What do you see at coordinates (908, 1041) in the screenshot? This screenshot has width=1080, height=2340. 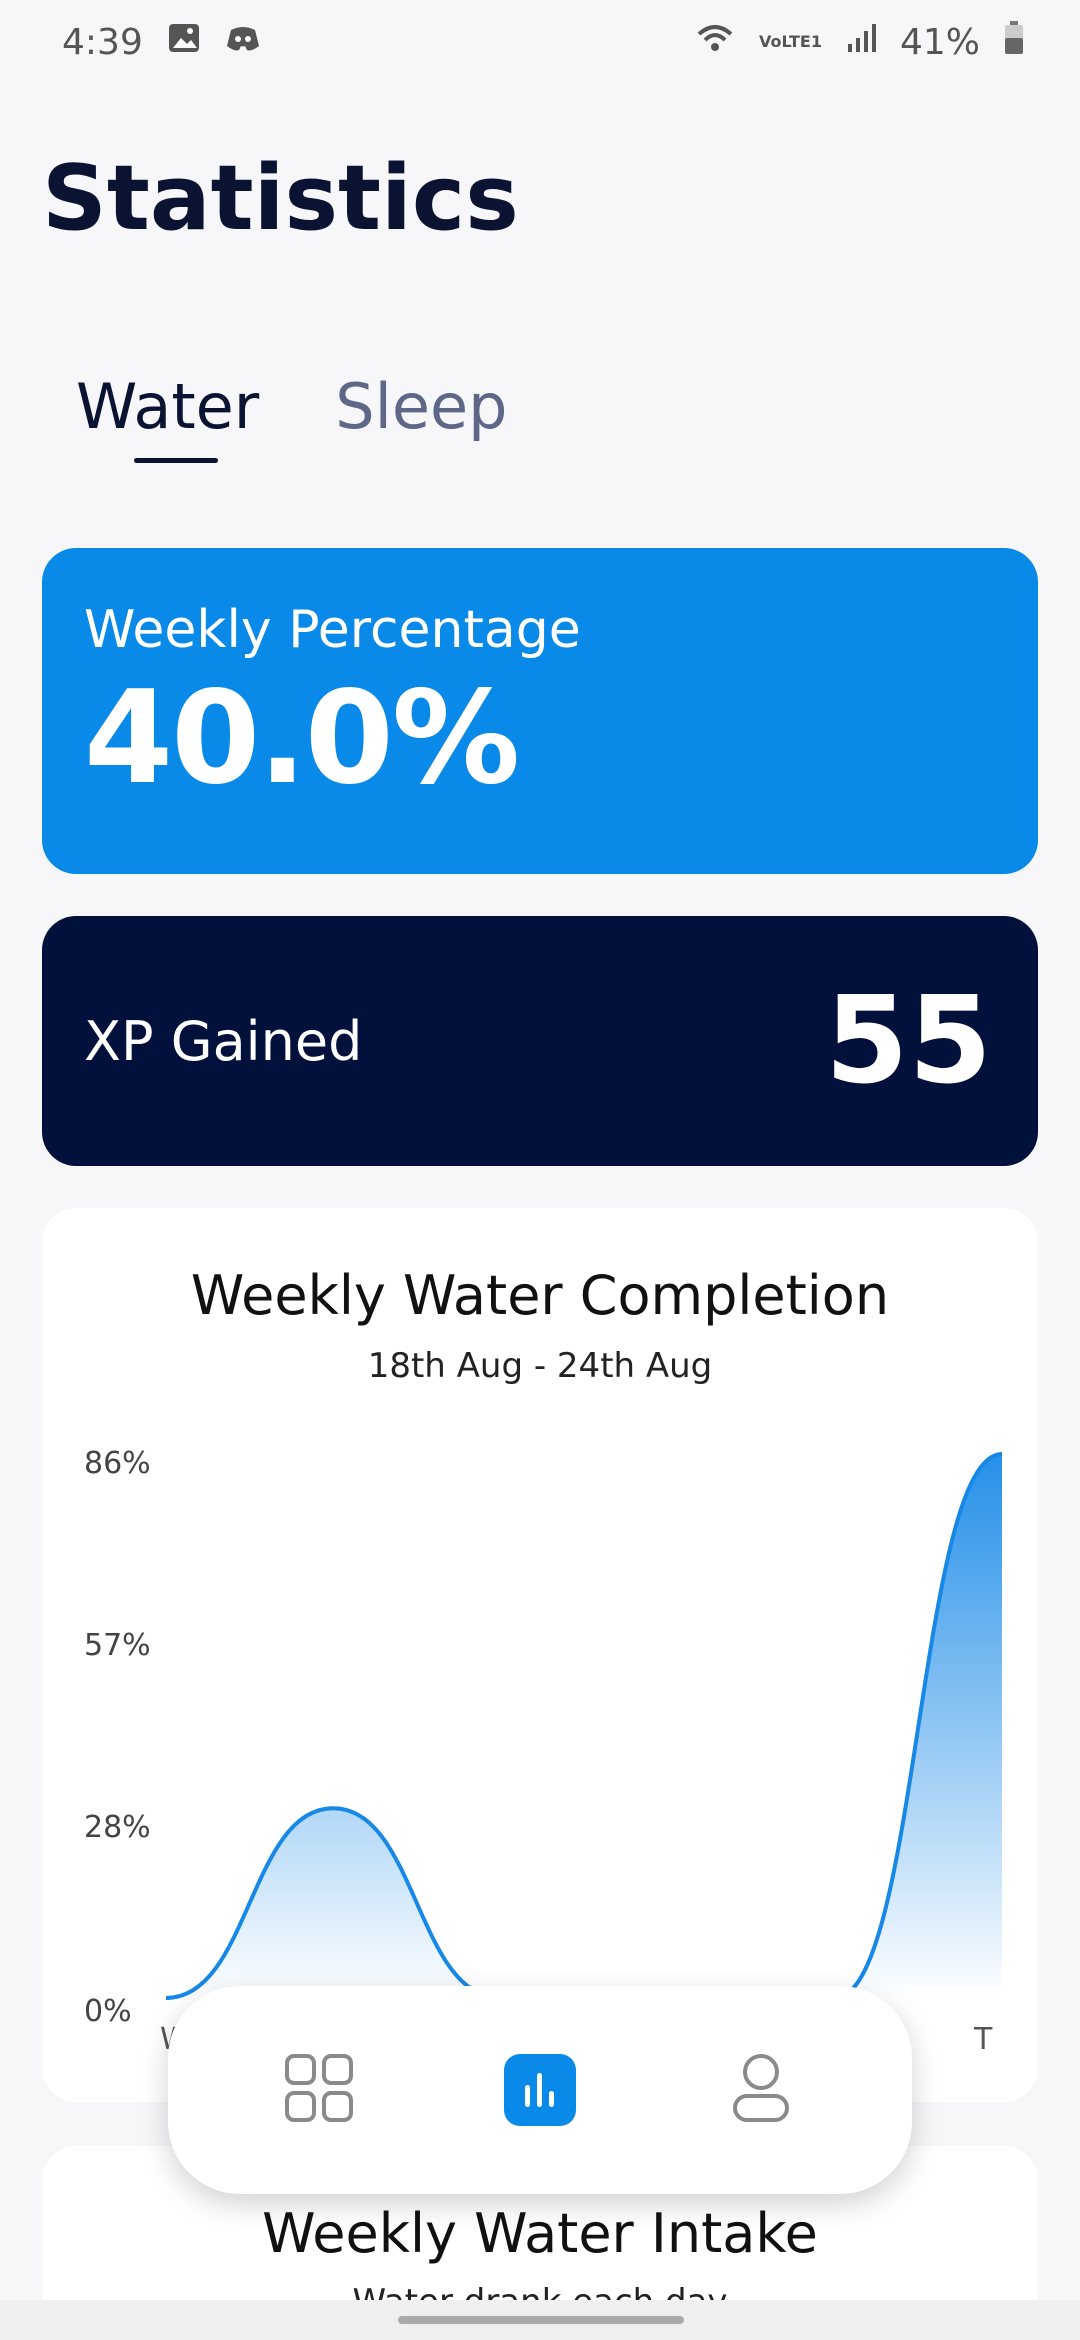 I see `xp-value: 55` at bounding box center [908, 1041].